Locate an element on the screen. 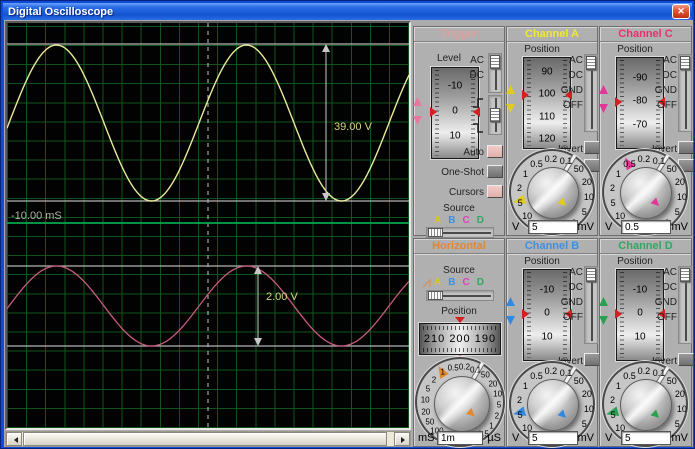 The image size is (695, 449). horizontal-title: Horizontal is located at coordinates (459, 246).